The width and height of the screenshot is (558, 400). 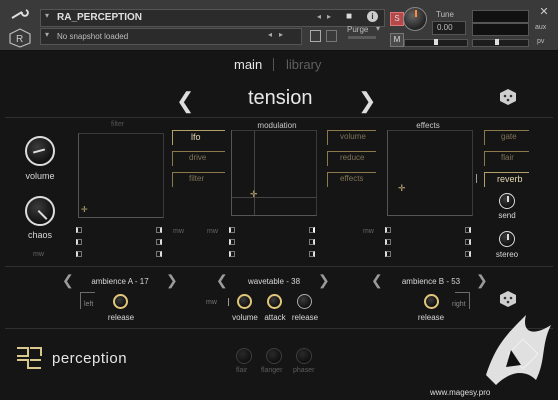 What do you see at coordinates (281, 34) in the screenshot?
I see `next-snapshot-icon: ▸` at bounding box center [281, 34].